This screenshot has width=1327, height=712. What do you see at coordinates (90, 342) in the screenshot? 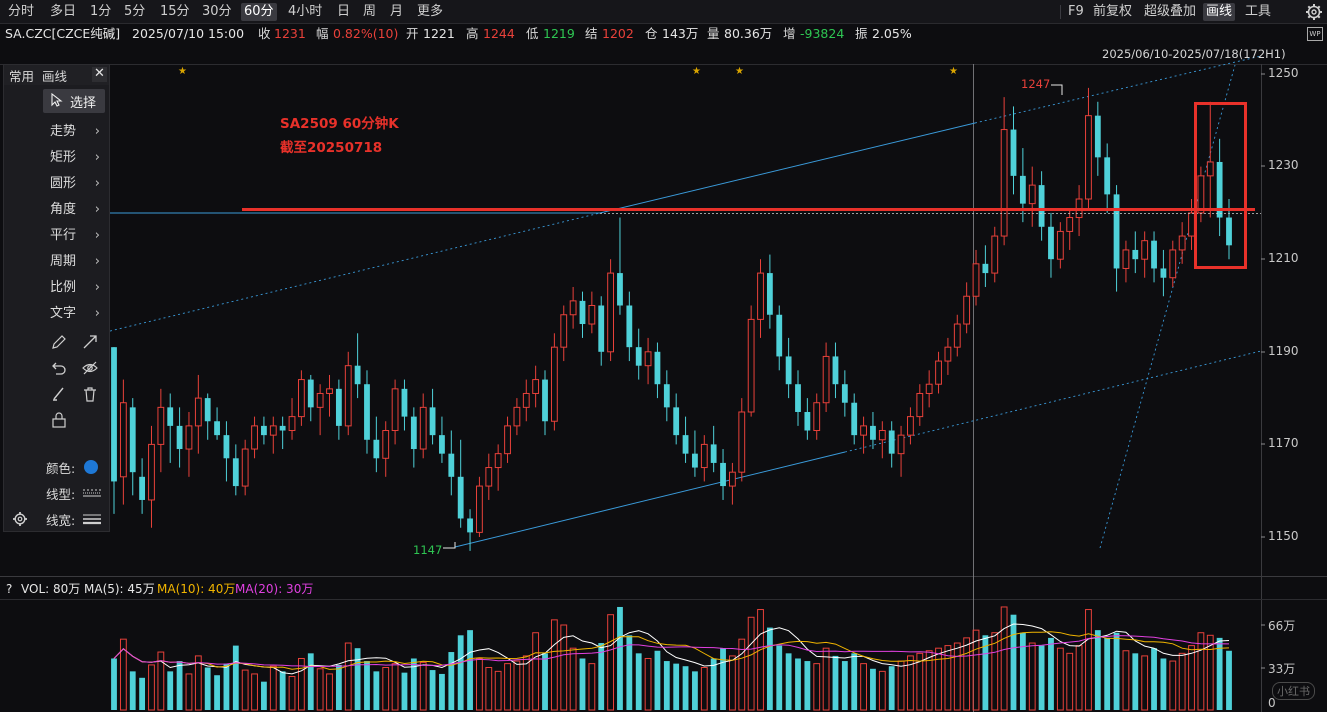
I see `arrow-line-icon` at bounding box center [90, 342].